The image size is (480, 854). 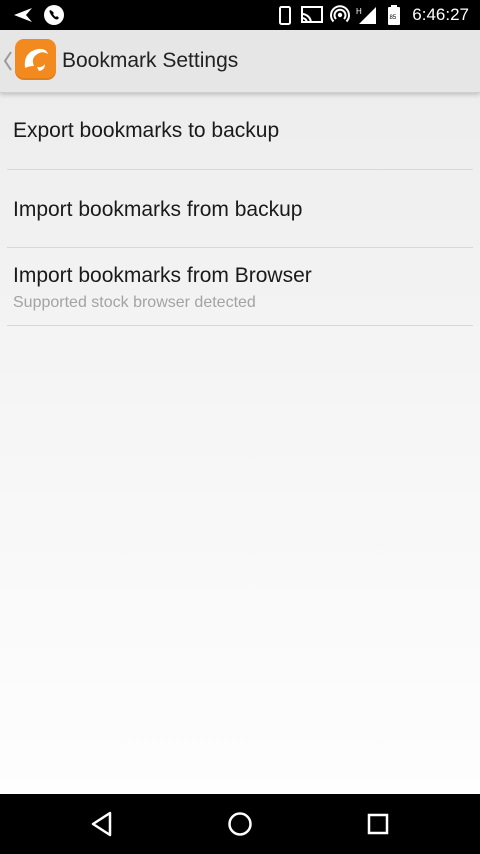 What do you see at coordinates (440, 14) in the screenshot?
I see `status-time: 6:46:27` at bounding box center [440, 14].